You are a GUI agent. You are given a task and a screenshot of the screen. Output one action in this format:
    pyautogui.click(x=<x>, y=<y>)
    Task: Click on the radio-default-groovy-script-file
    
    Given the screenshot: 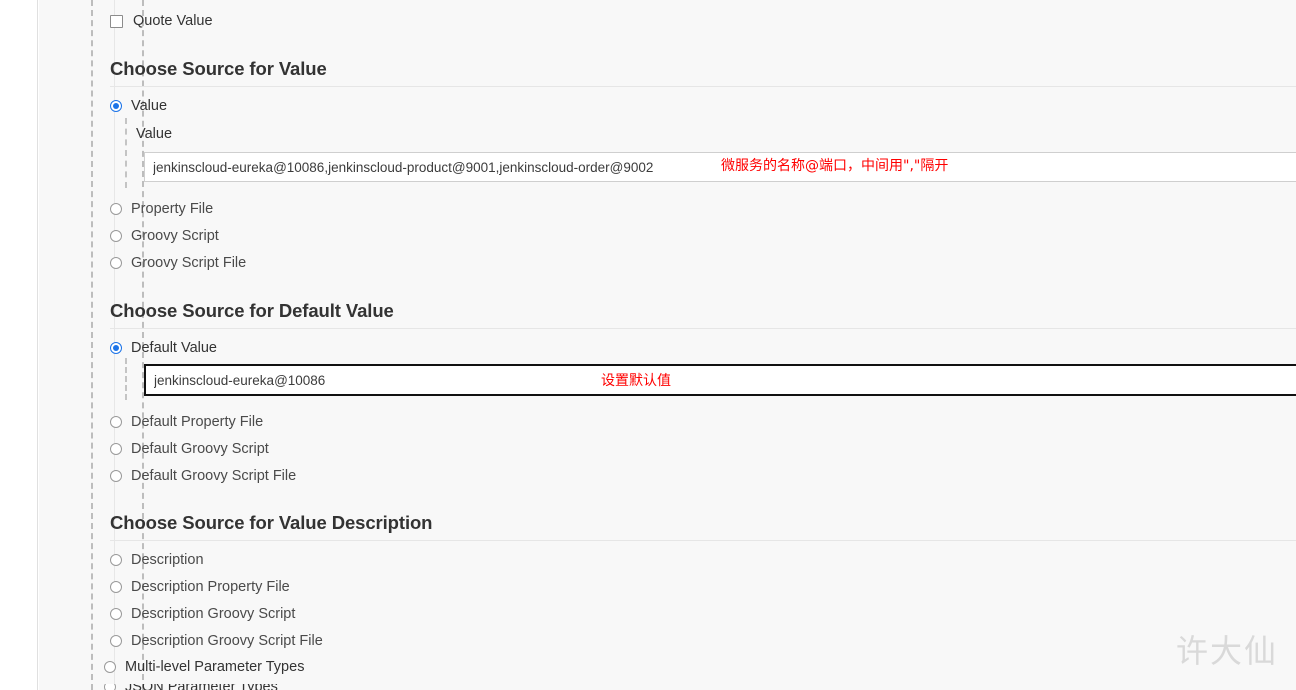 What is the action you would take?
    pyautogui.click(x=116, y=476)
    